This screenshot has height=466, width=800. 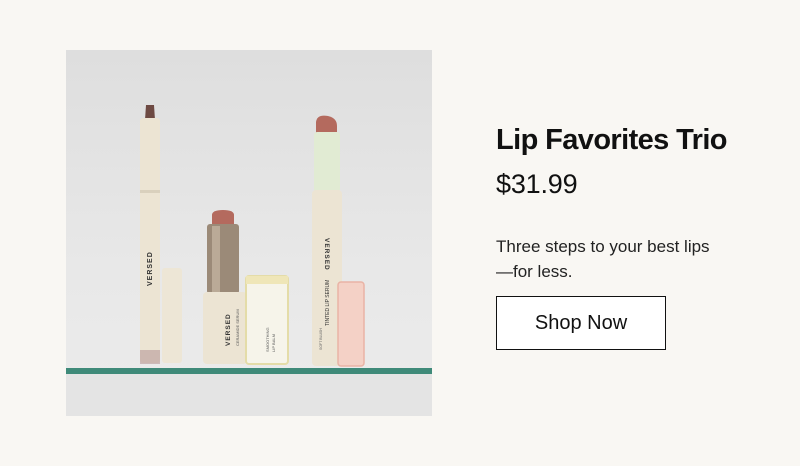 I want to click on shop-now-button: Shop Now, so click(x=581, y=323).